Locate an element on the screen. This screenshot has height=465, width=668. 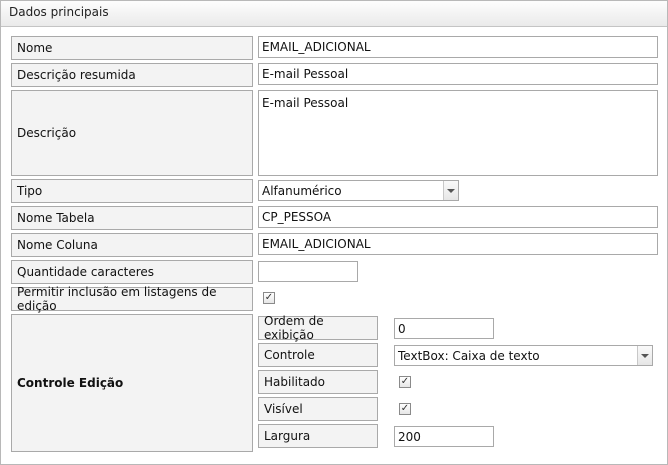
tipo-select-value: Alfanumérico is located at coordinates (302, 190).